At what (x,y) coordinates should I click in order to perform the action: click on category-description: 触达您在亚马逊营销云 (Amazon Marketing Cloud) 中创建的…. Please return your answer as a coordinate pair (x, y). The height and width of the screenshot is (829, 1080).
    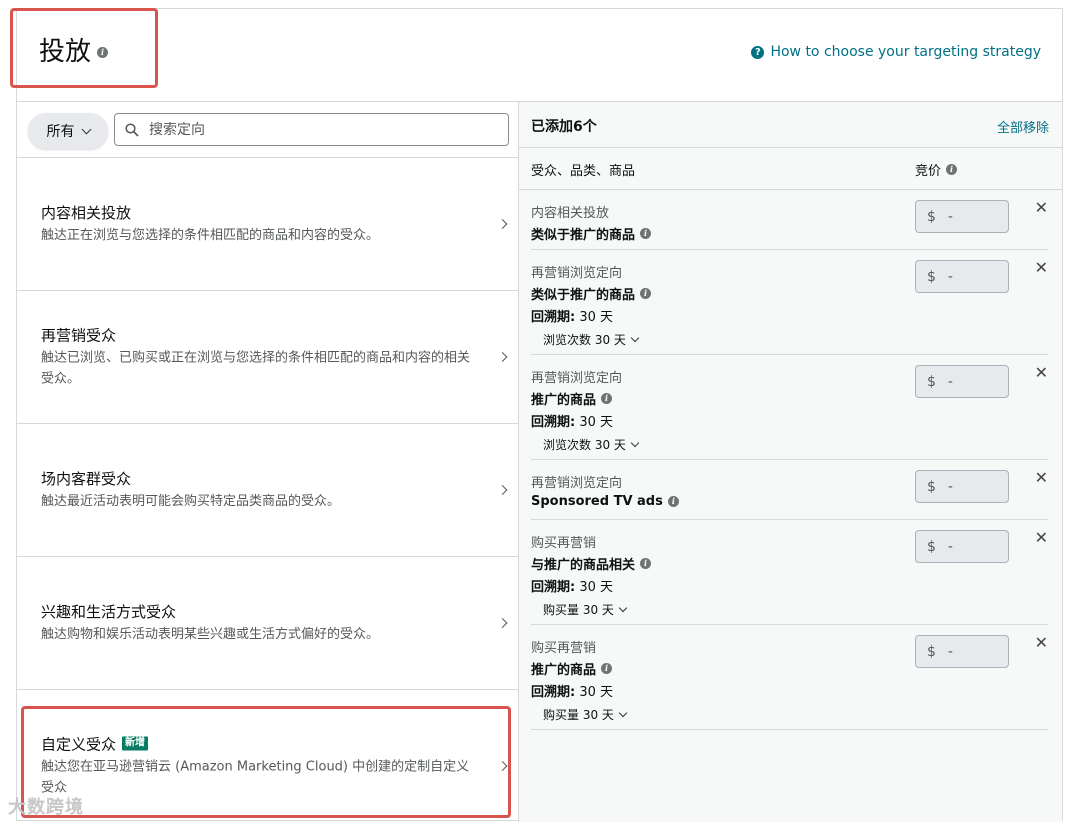
    Looking at the image, I should click on (255, 777).